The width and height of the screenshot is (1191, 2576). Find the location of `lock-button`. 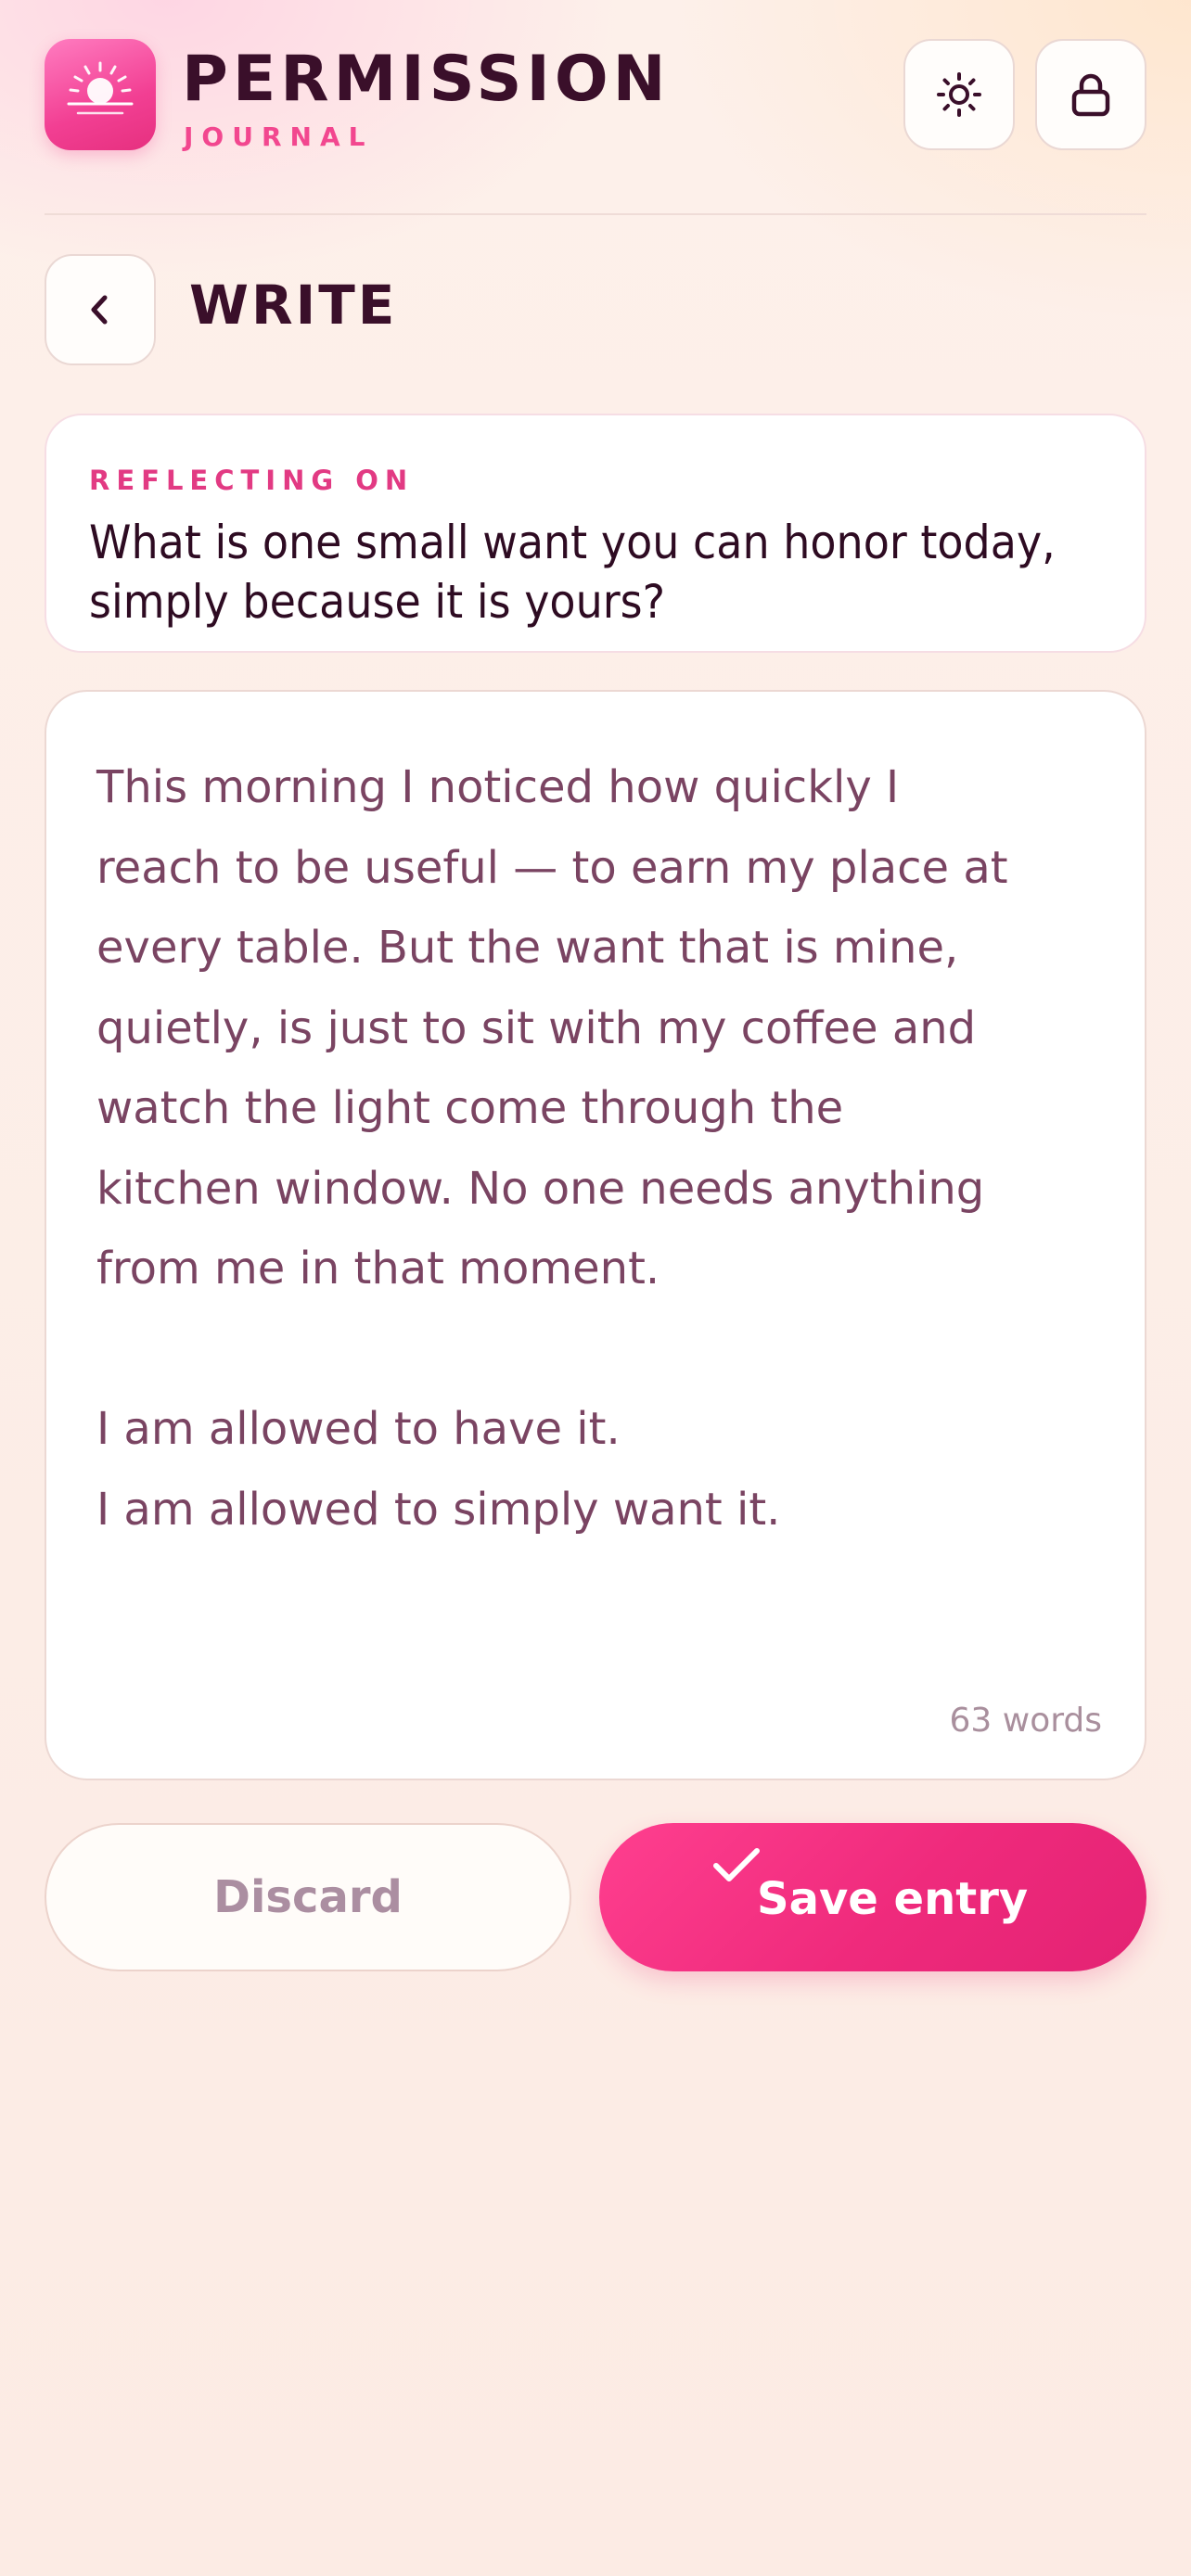

lock-button is located at coordinates (1090, 94).